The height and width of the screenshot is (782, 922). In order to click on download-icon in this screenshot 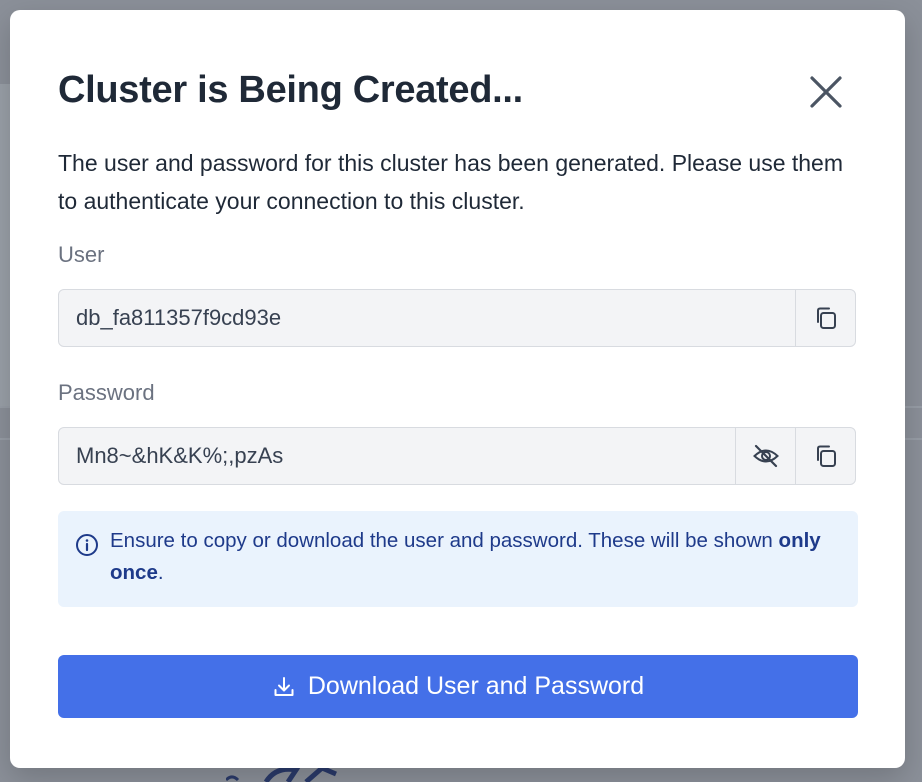, I will do `click(284, 686)`.